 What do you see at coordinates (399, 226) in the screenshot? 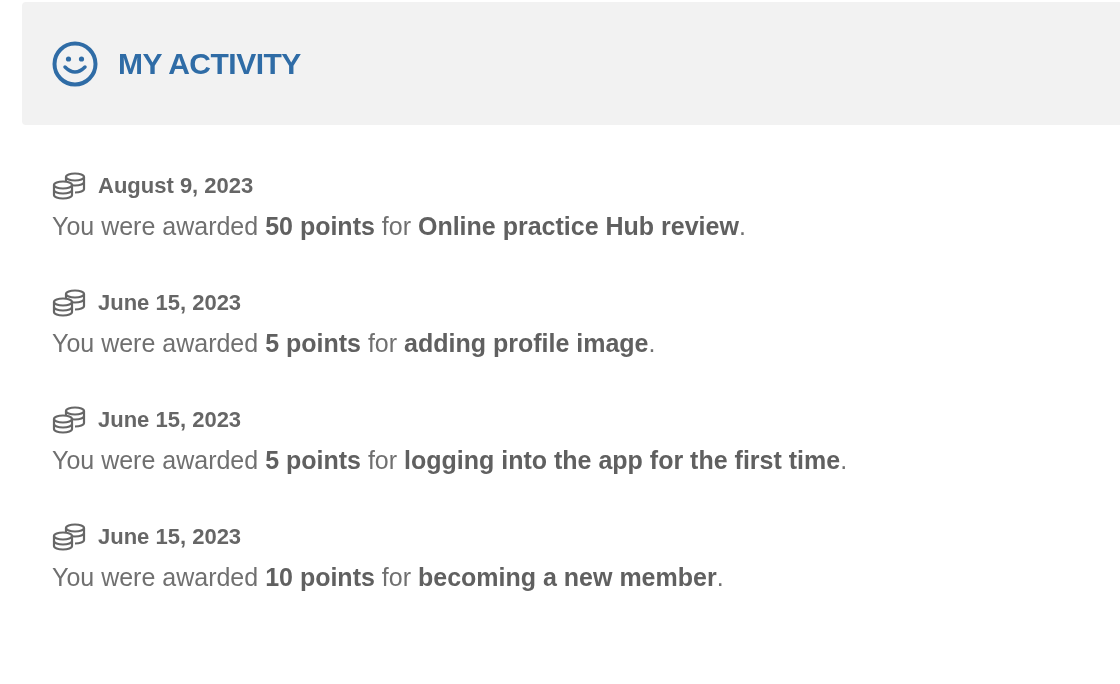
I see `activity-description: You were awarded 50 points for Online practice Hub review.` at bounding box center [399, 226].